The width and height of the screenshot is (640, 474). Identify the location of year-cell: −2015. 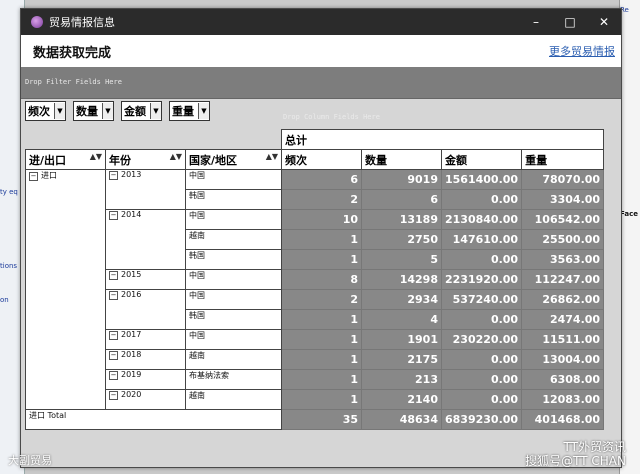
(145, 279).